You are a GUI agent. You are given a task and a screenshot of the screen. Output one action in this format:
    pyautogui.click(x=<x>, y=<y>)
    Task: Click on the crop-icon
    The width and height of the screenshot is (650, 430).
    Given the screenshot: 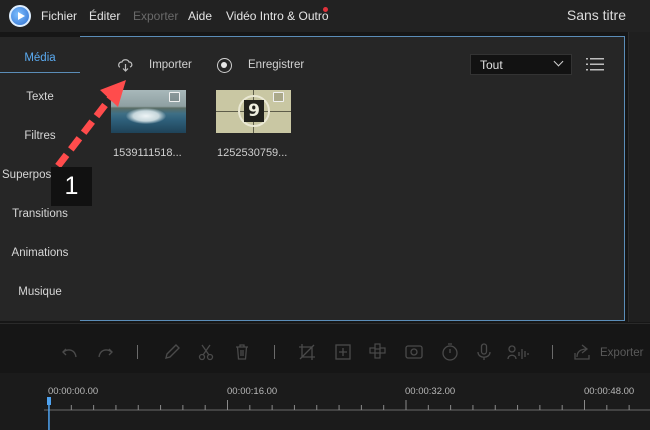 What is the action you would take?
    pyautogui.click(x=307, y=352)
    